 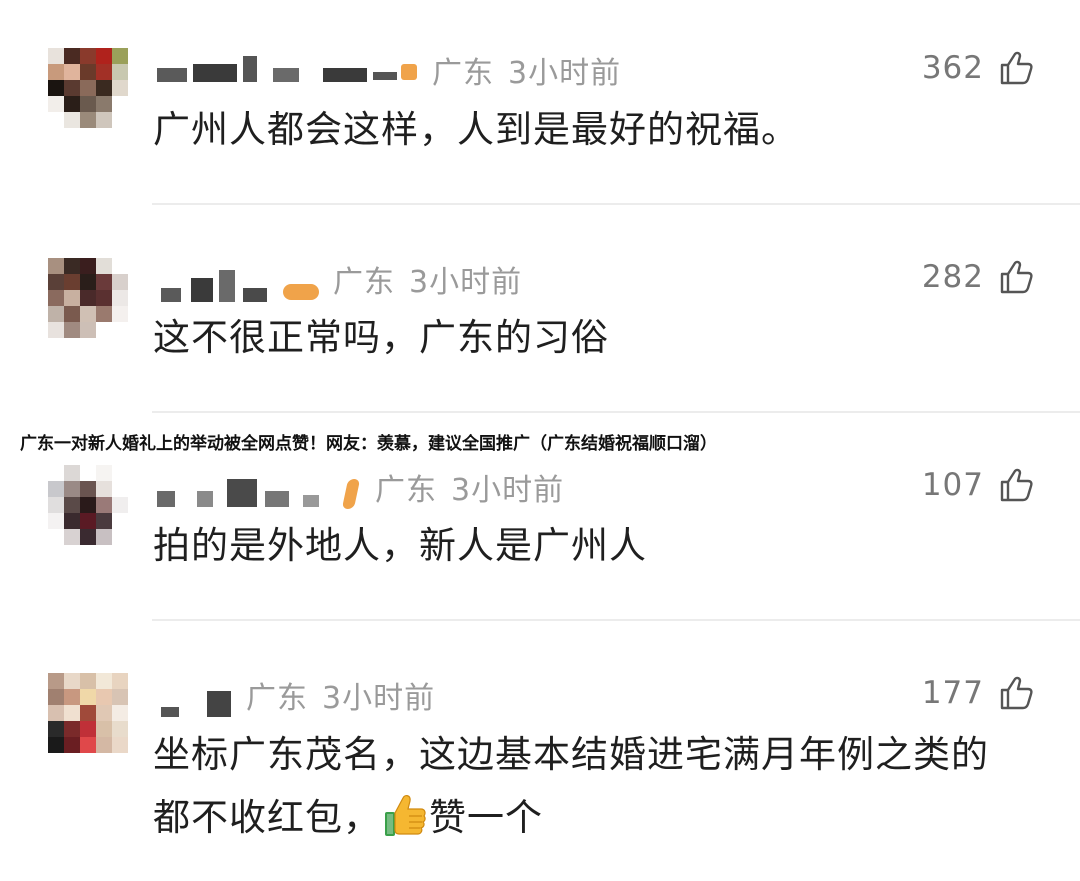 I want to click on like-button: 107, so click(x=978, y=485).